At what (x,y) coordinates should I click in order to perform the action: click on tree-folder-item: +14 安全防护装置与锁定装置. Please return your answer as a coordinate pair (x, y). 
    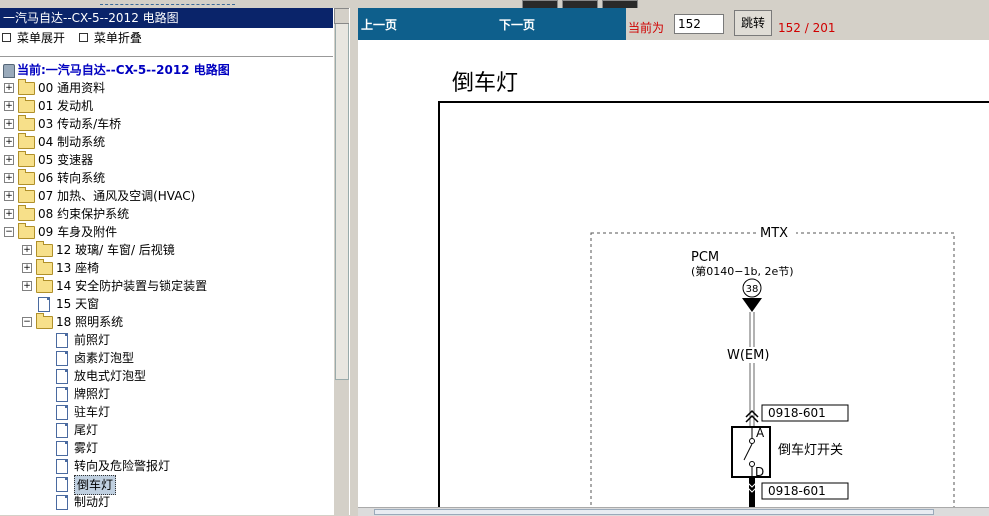
    Looking at the image, I should click on (165, 286).